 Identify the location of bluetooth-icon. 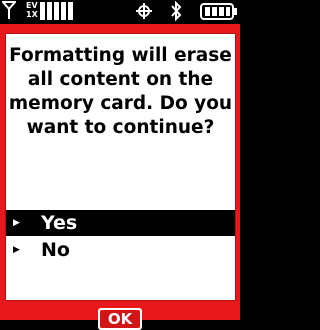
(176, 11).